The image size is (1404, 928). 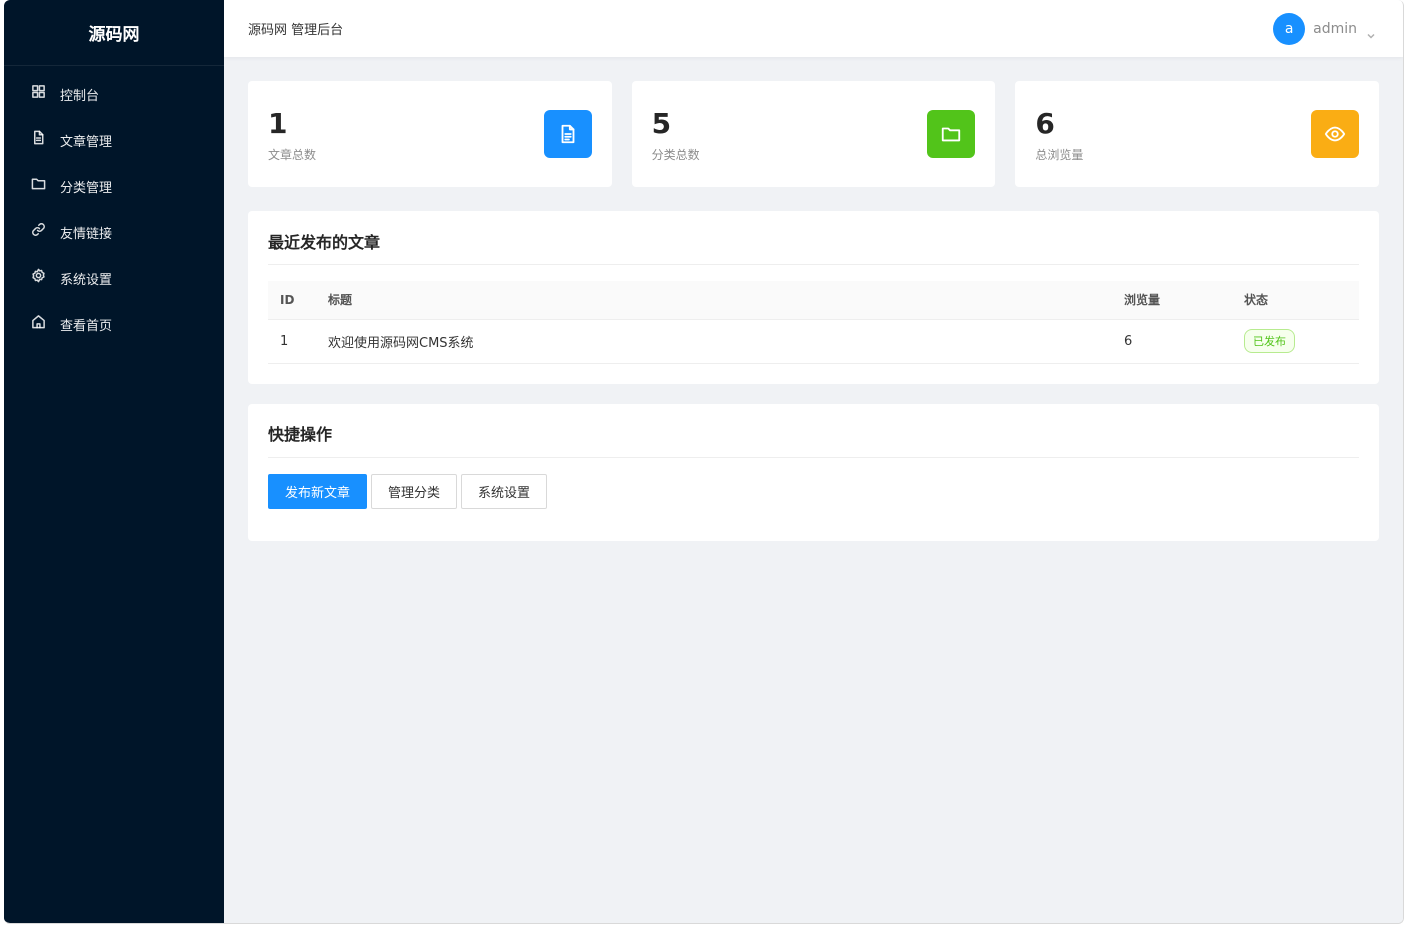 I want to click on articles-table: ID 标题 浏览量 状态 1 欢迎使用源码网CMS系统 6 已发布, so click(x=813, y=322).